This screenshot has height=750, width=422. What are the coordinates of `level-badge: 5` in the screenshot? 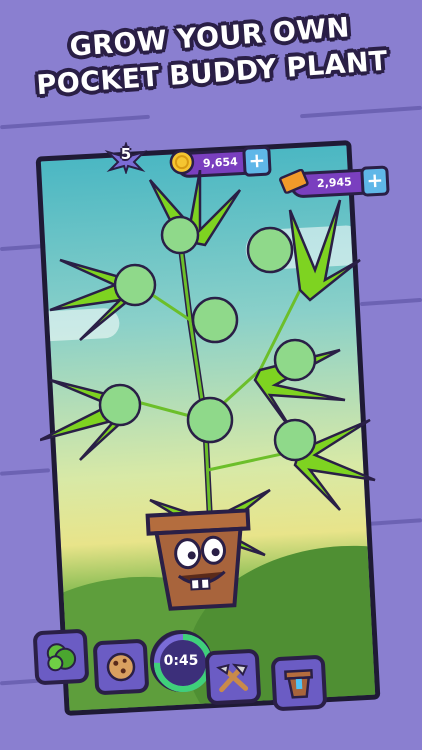 It's located at (126, 158).